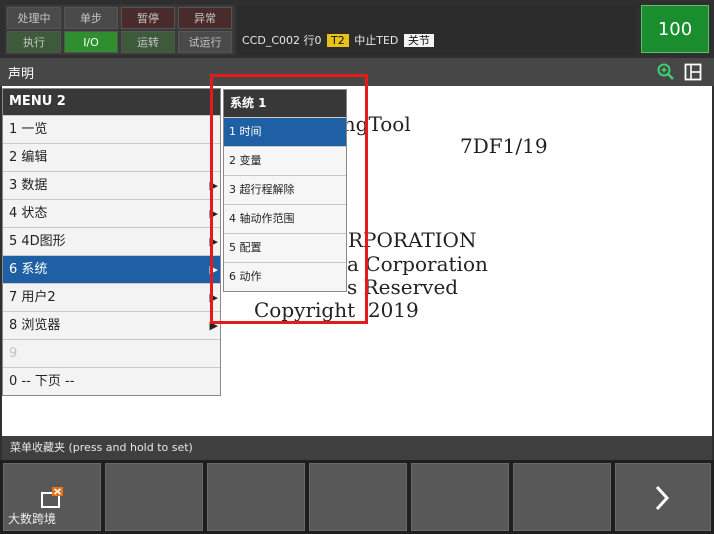  I want to click on coord-badge: 关节, so click(418, 40).